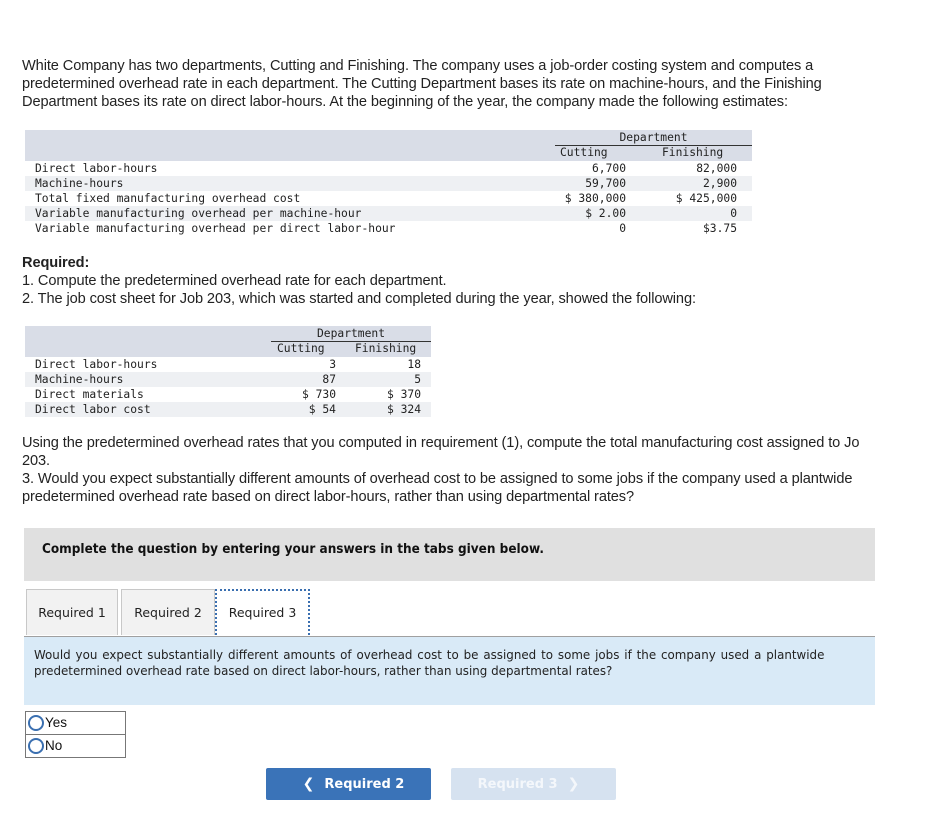  What do you see at coordinates (622, 228) in the screenshot?
I see `cutting-value: 0` at bounding box center [622, 228].